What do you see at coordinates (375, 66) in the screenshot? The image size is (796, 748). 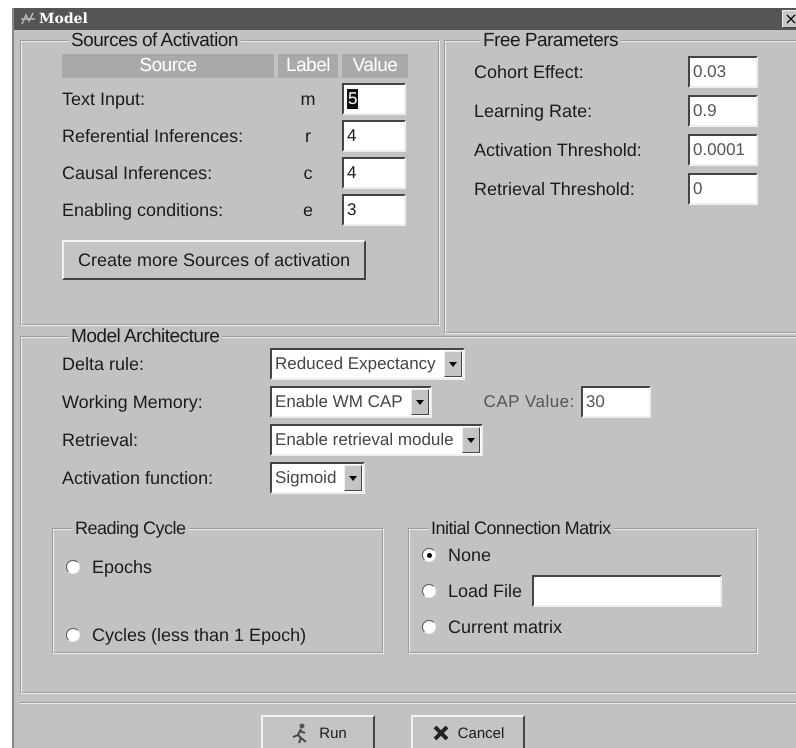 I see `column-header: Value` at bounding box center [375, 66].